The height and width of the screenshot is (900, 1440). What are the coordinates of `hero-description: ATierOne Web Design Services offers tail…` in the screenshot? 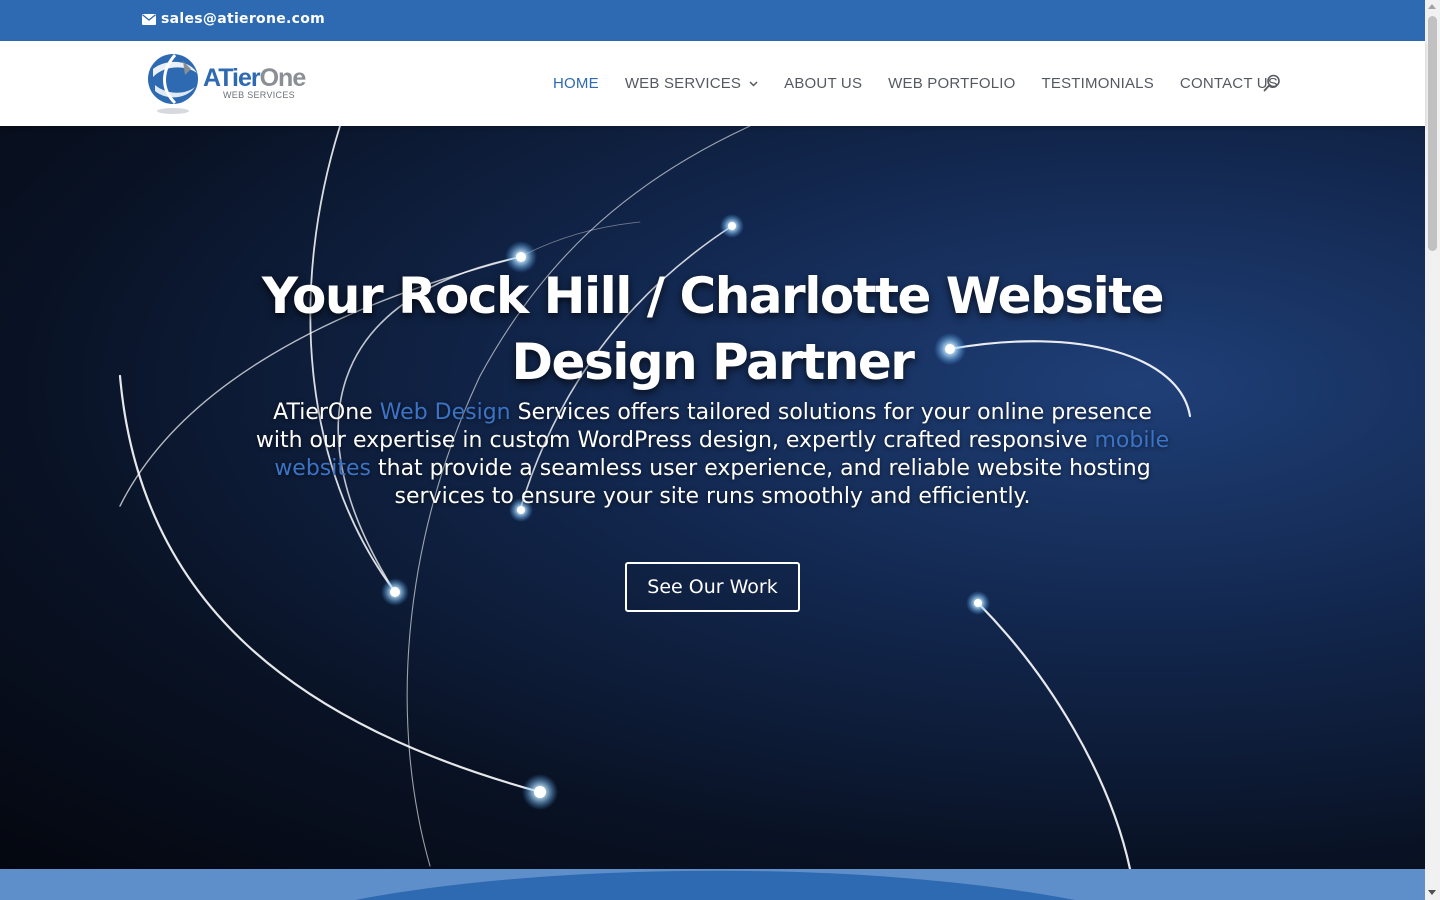 It's located at (712, 455).